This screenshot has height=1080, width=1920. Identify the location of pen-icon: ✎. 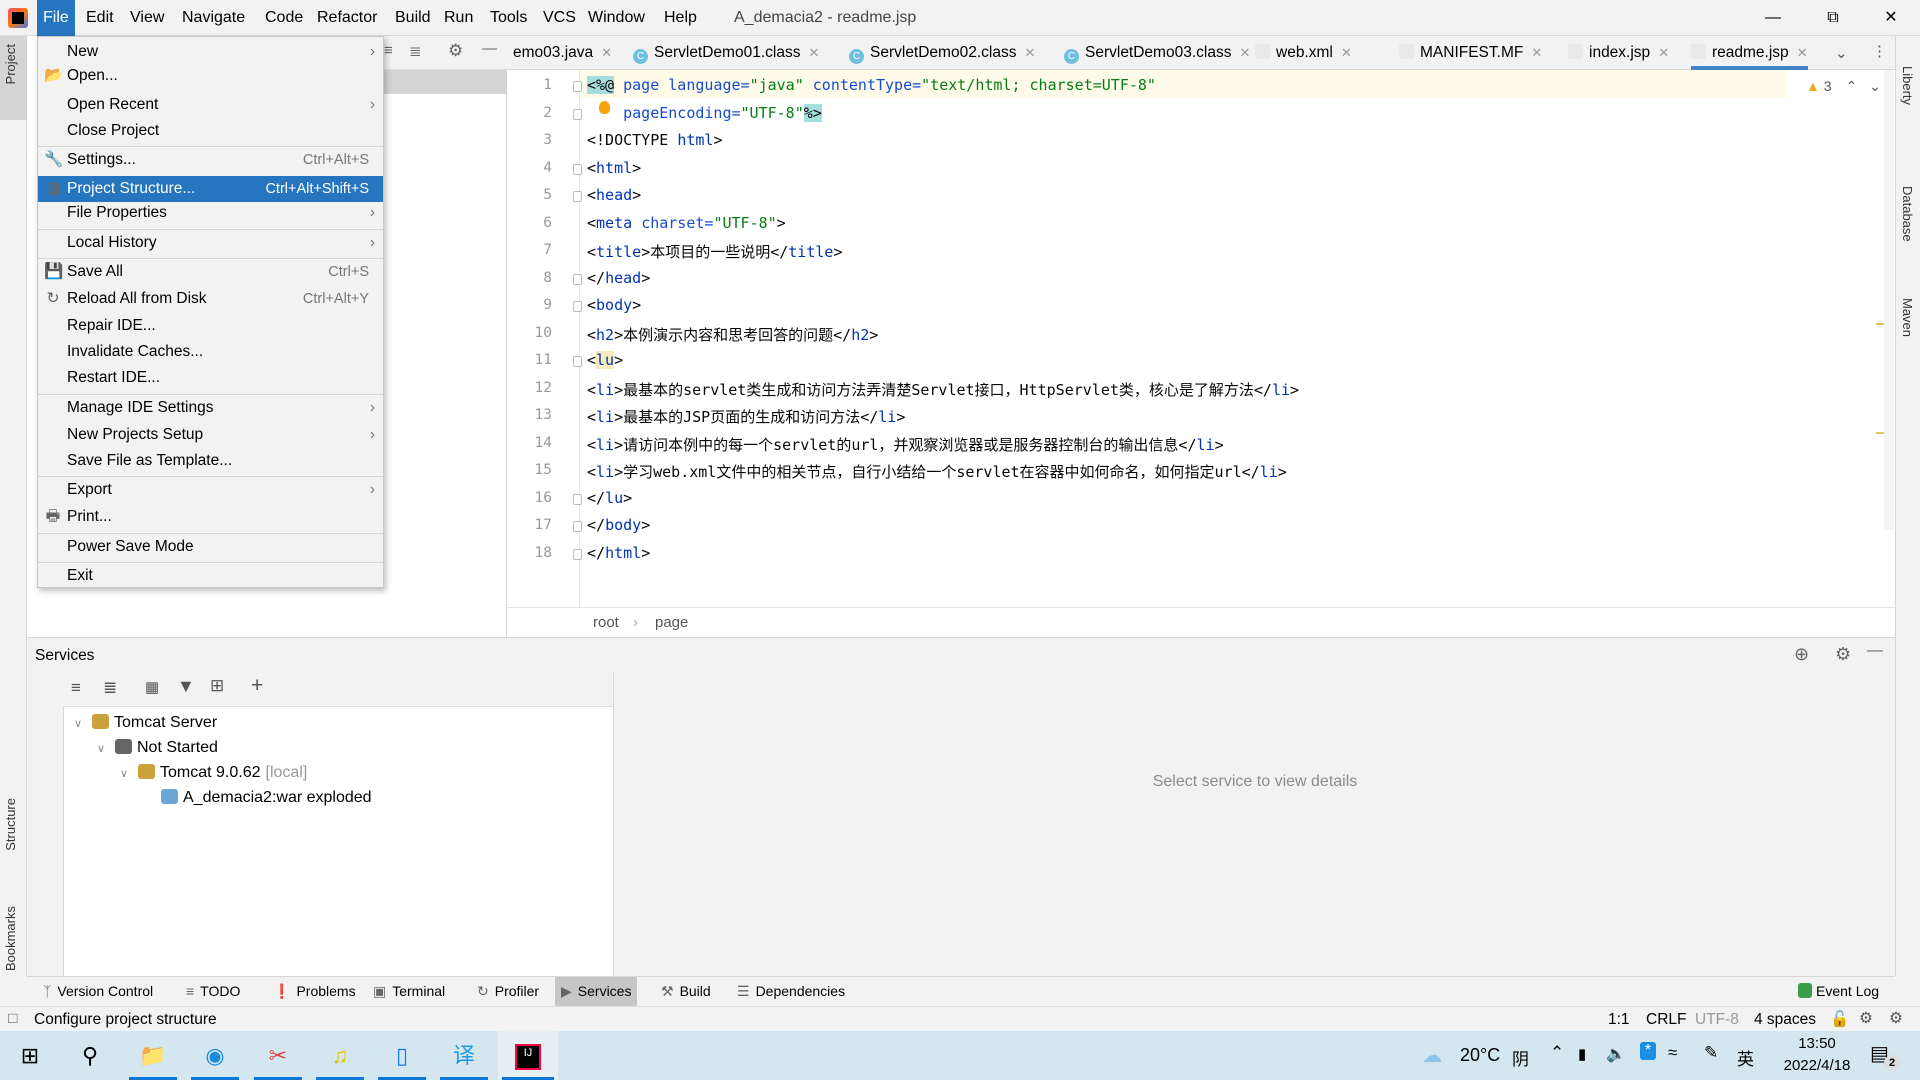
(1711, 1053).